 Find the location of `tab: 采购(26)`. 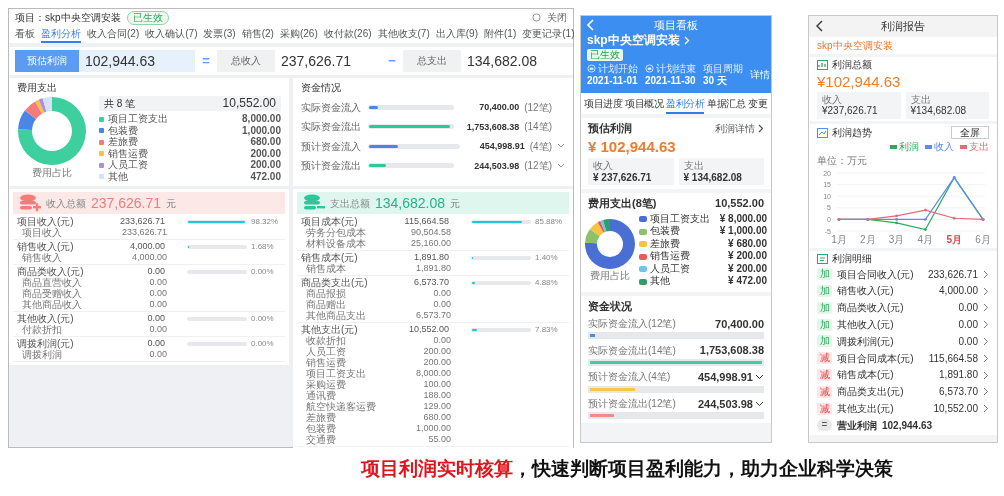

tab: 采购(26) is located at coordinates (298, 35).